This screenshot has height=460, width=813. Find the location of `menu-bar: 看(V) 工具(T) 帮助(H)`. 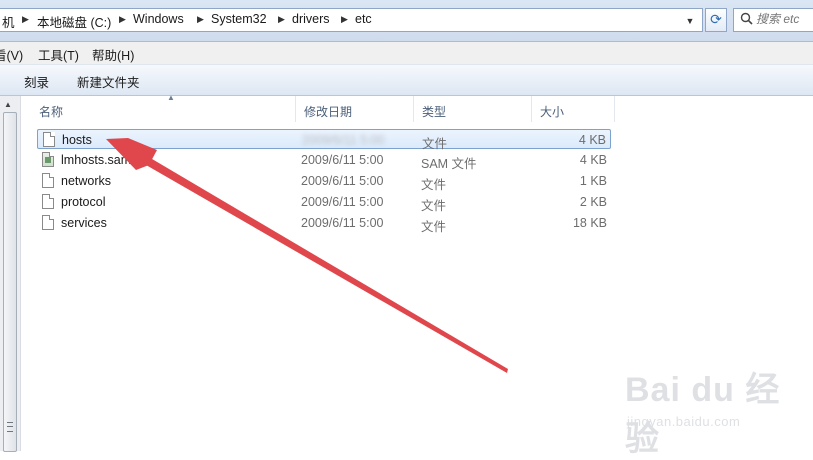

menu-bar: 看(V) 工具(T) 帮助(H) is located at coordinates (406, 53).